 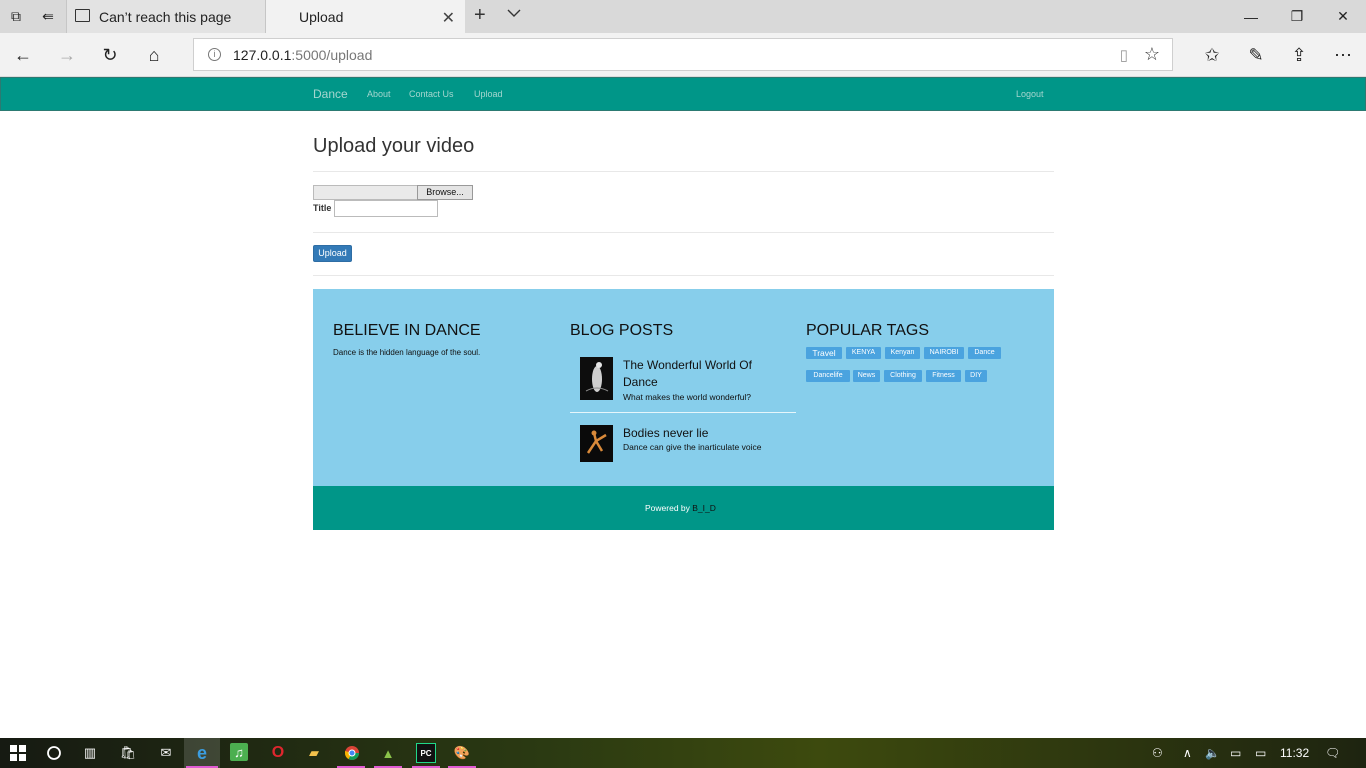 I want to click on favorites-list-icon: ✩, so click(x=1212, y=55).